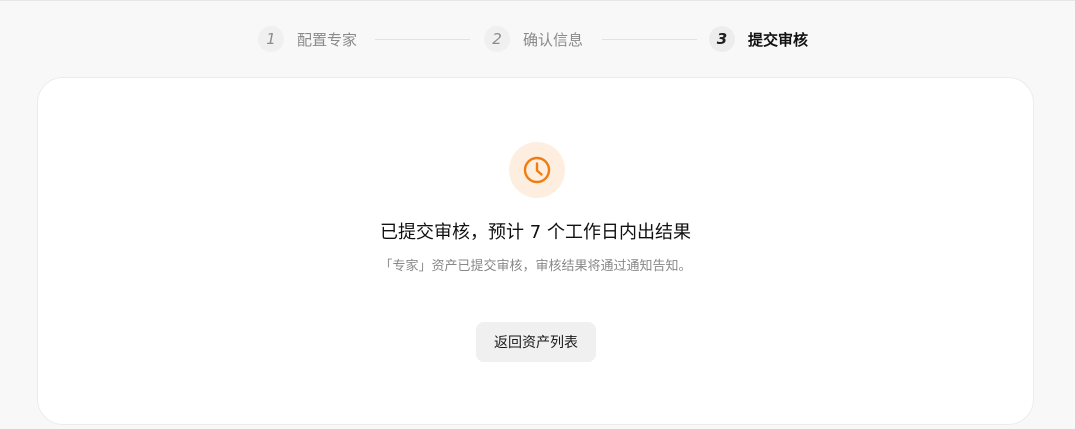 The height and width of the screenshot is (429, 1075). I want to click on top-divider, so click(537, 0).